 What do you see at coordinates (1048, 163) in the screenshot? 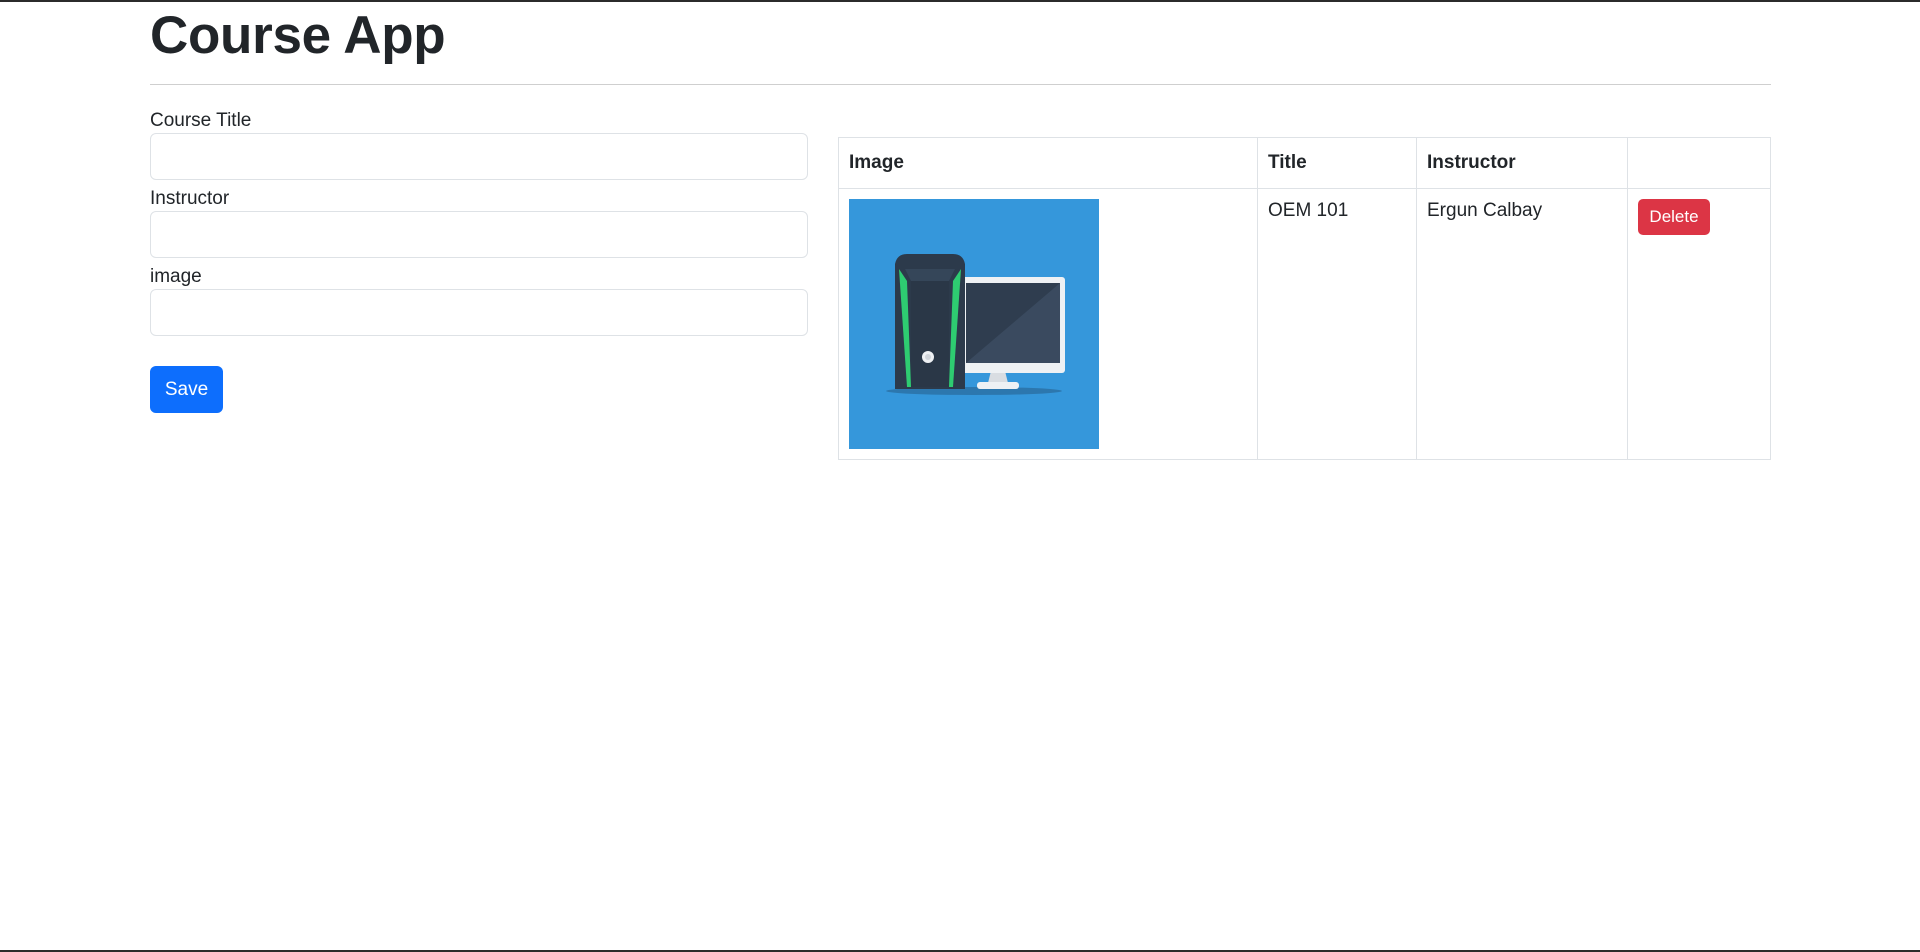
I see `column-header-image: Image` at bounding box center [1048, 163].